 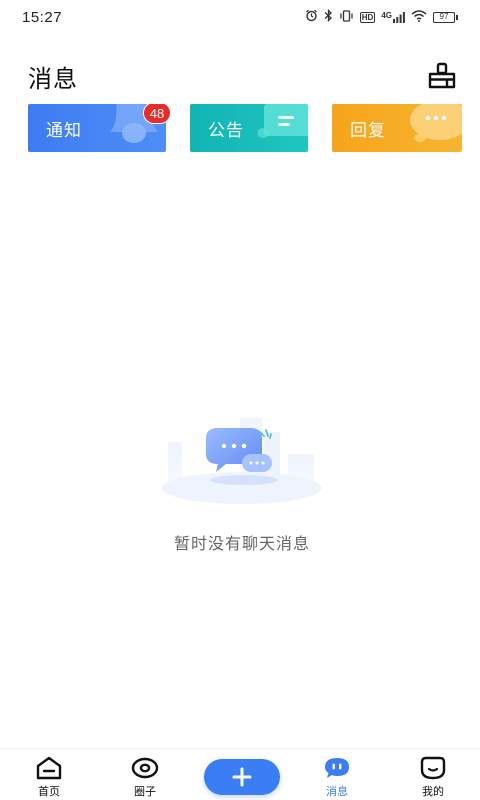 I want to click on empty-state-text: 暂时没有聊天消息, so click(x=241, y=543).